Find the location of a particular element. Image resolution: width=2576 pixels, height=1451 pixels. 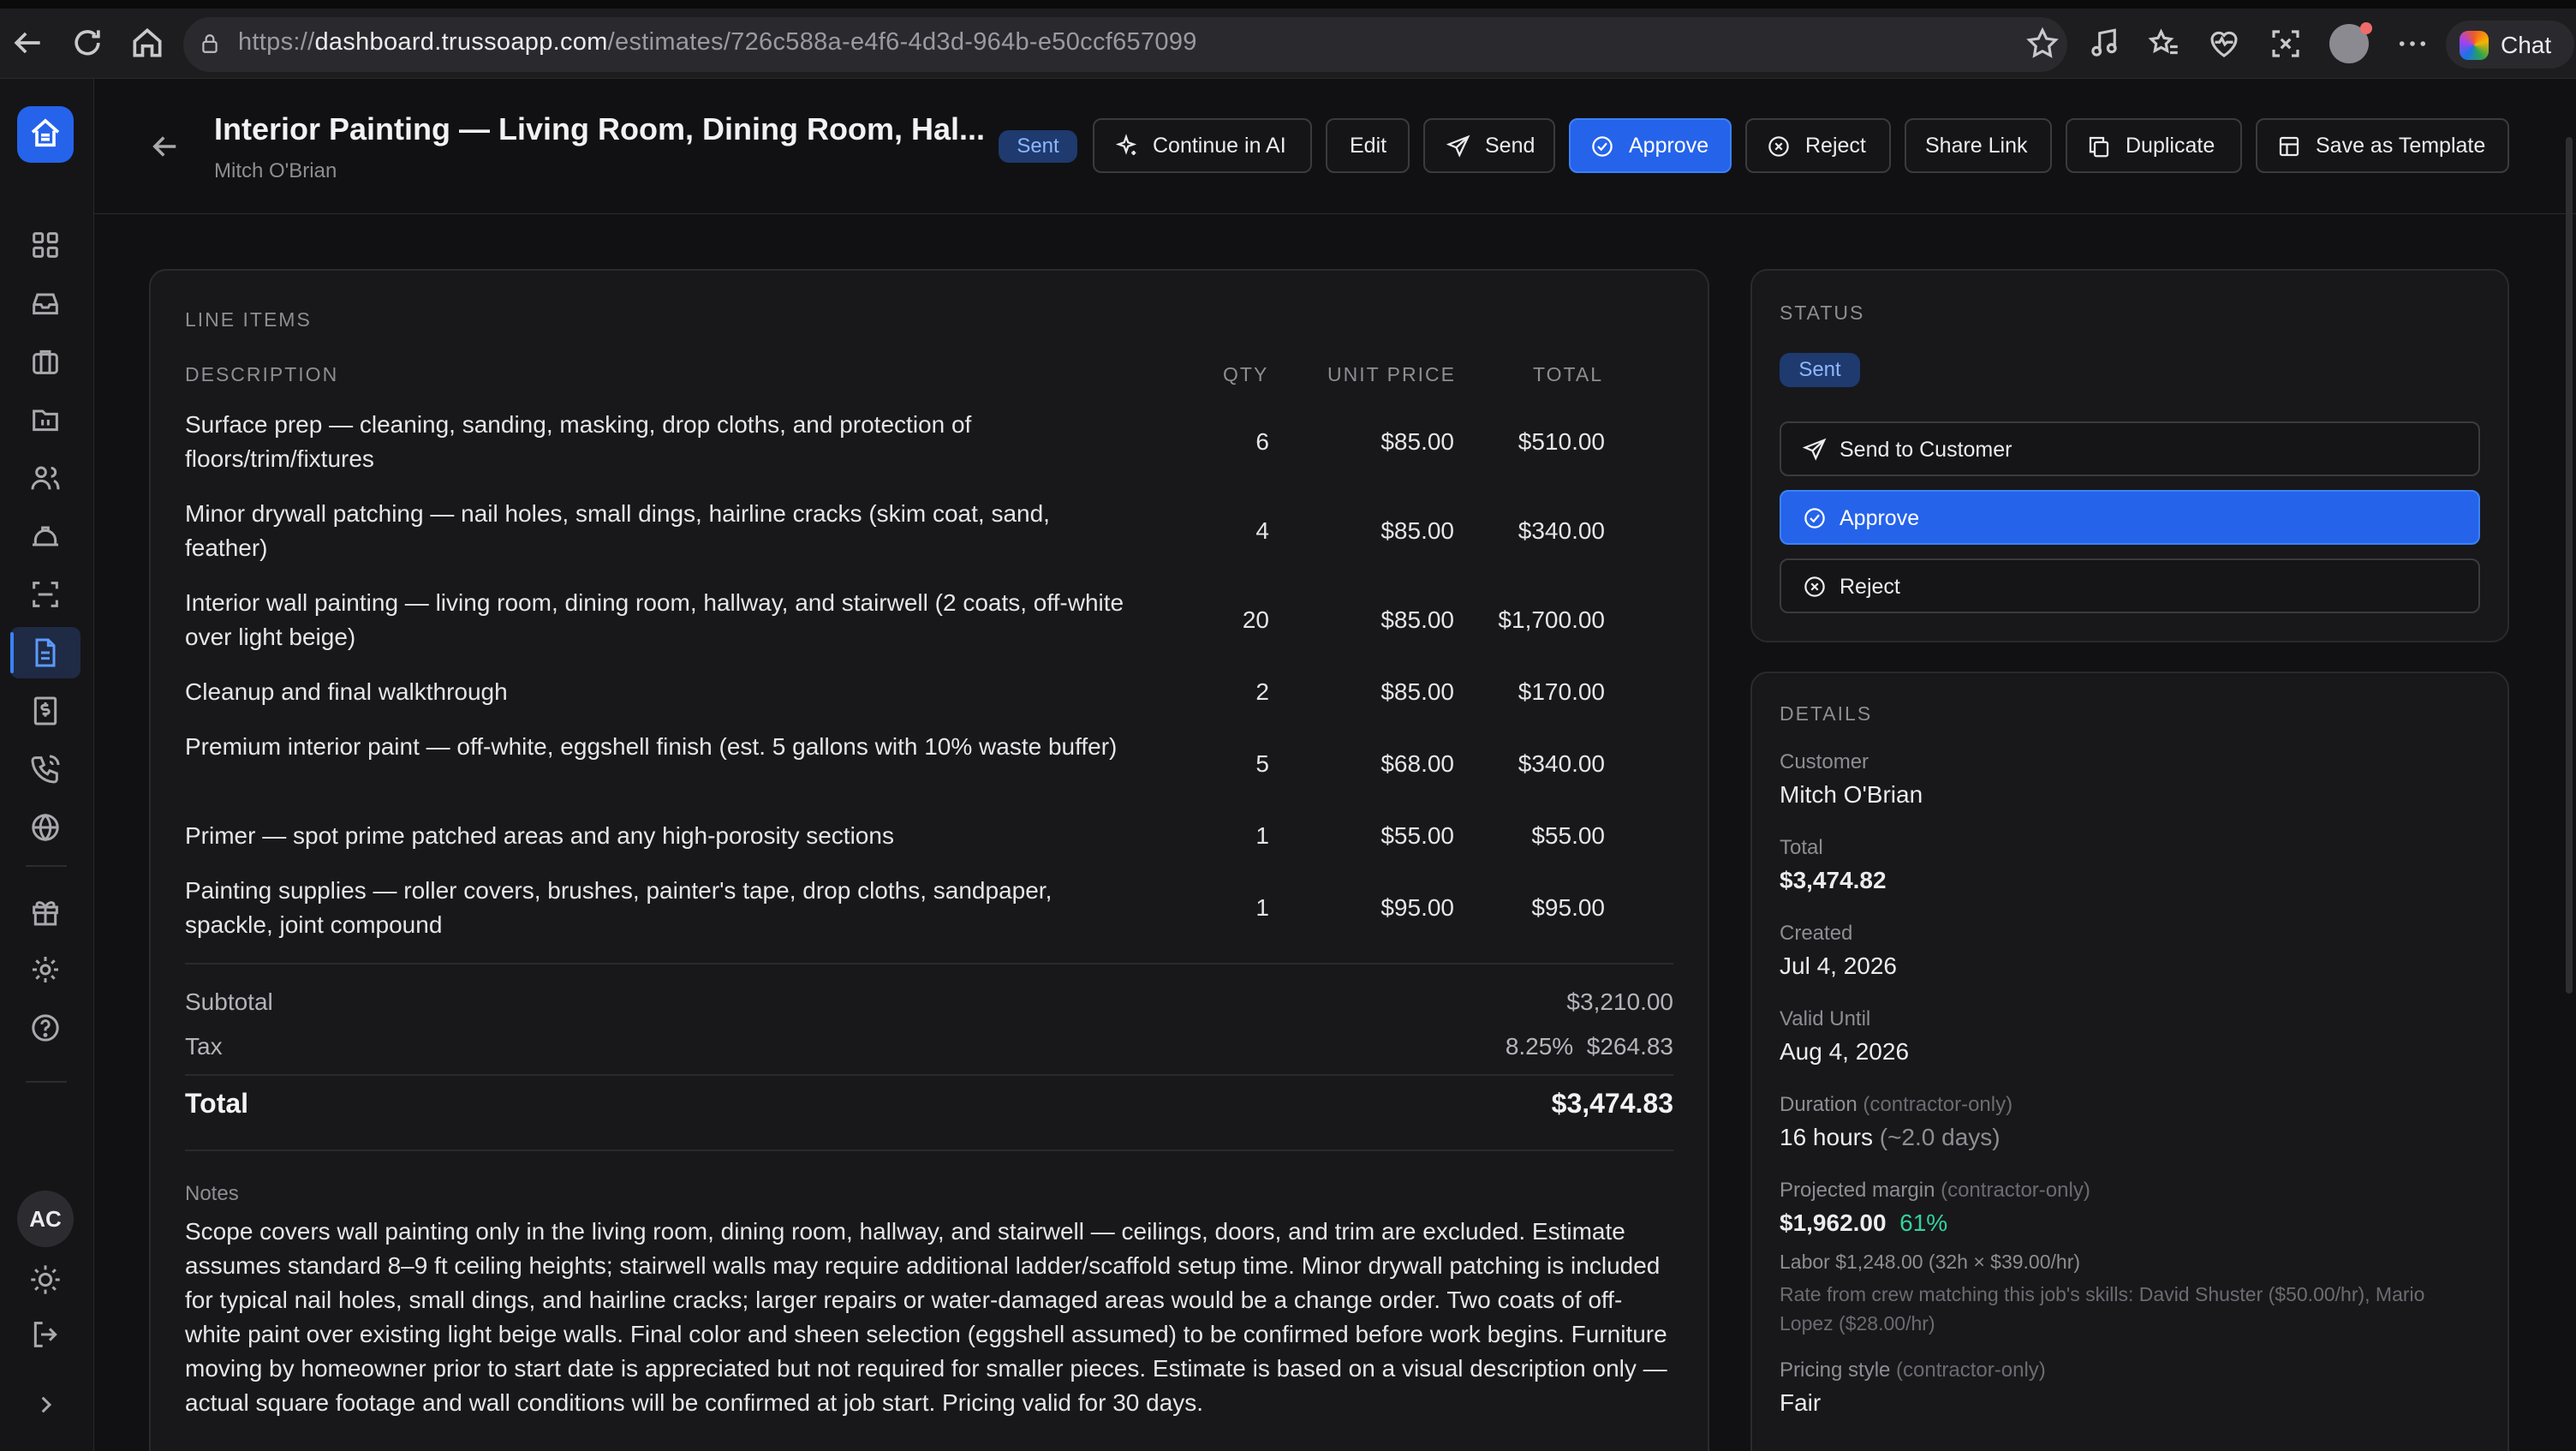

media-icon is located at coordinates (2104, 44).